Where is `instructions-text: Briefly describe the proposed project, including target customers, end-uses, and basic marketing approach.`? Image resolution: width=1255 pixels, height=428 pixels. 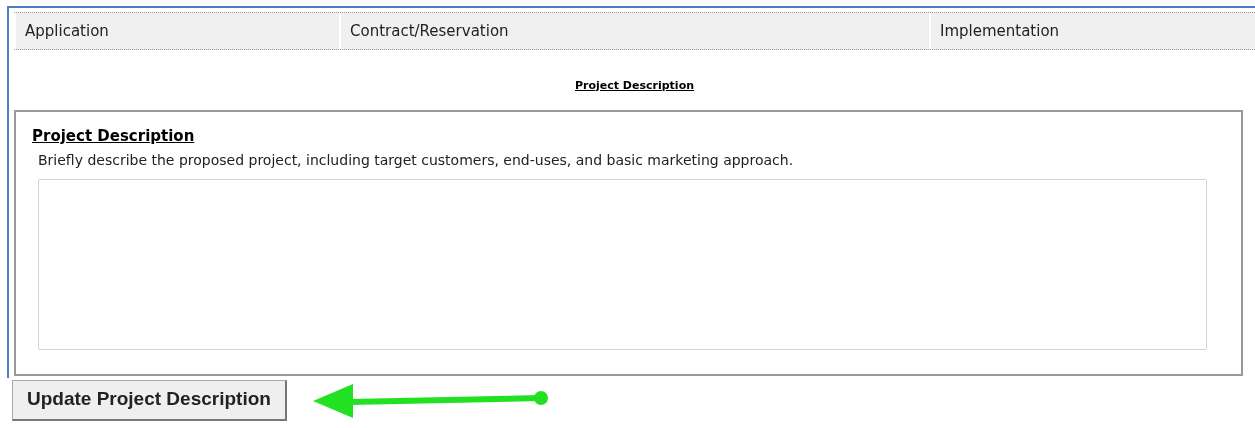 instructions-text: Briefly describe the proposed project, including target customers, end-uses, and basic marketing approach. is located at coordinates (416, 160).